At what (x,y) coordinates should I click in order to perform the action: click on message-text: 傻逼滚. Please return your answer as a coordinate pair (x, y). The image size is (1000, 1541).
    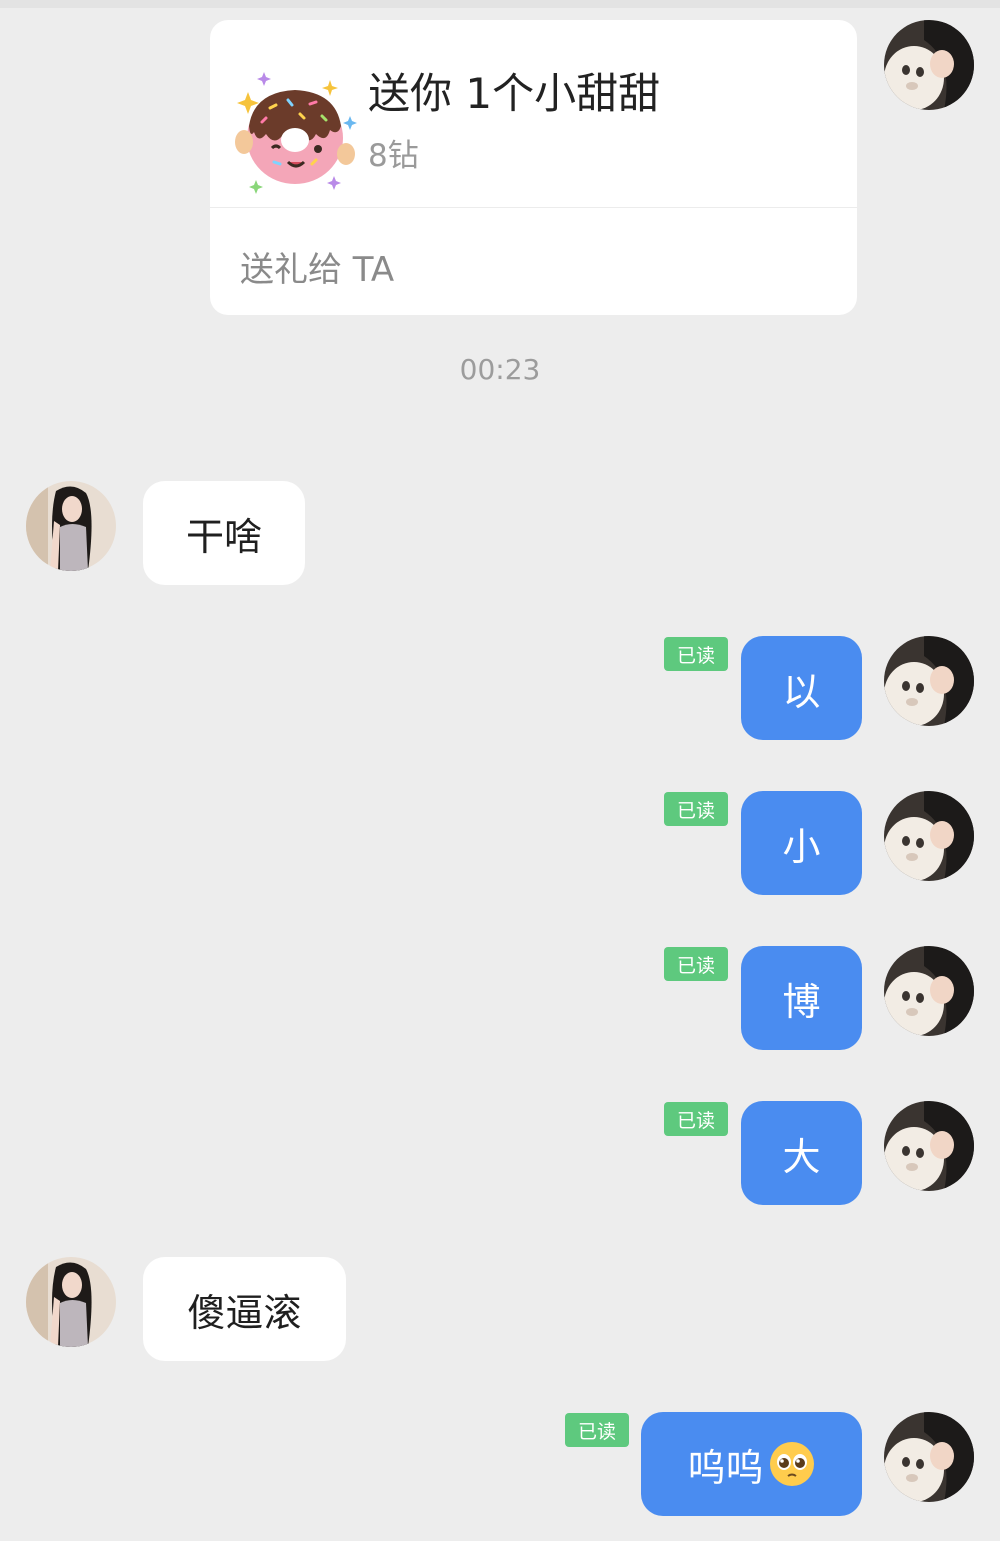
    Looking at the image, I should click on (244, 1312).